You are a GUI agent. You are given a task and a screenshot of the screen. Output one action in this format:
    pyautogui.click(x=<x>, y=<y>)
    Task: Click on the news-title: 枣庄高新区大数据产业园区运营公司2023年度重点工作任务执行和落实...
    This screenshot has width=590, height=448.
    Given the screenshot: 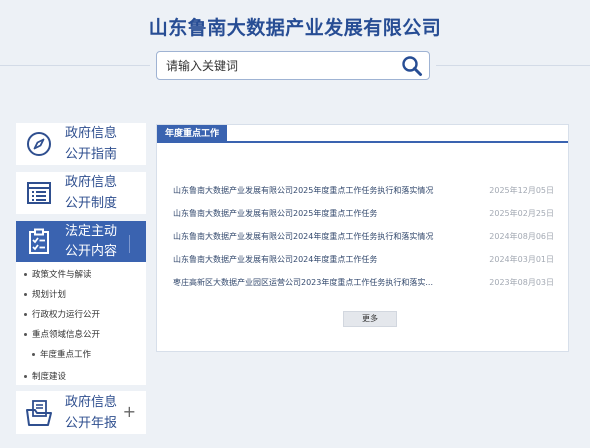 What is the action you would take?
    pyautogui.click(x=318, y=283)
    